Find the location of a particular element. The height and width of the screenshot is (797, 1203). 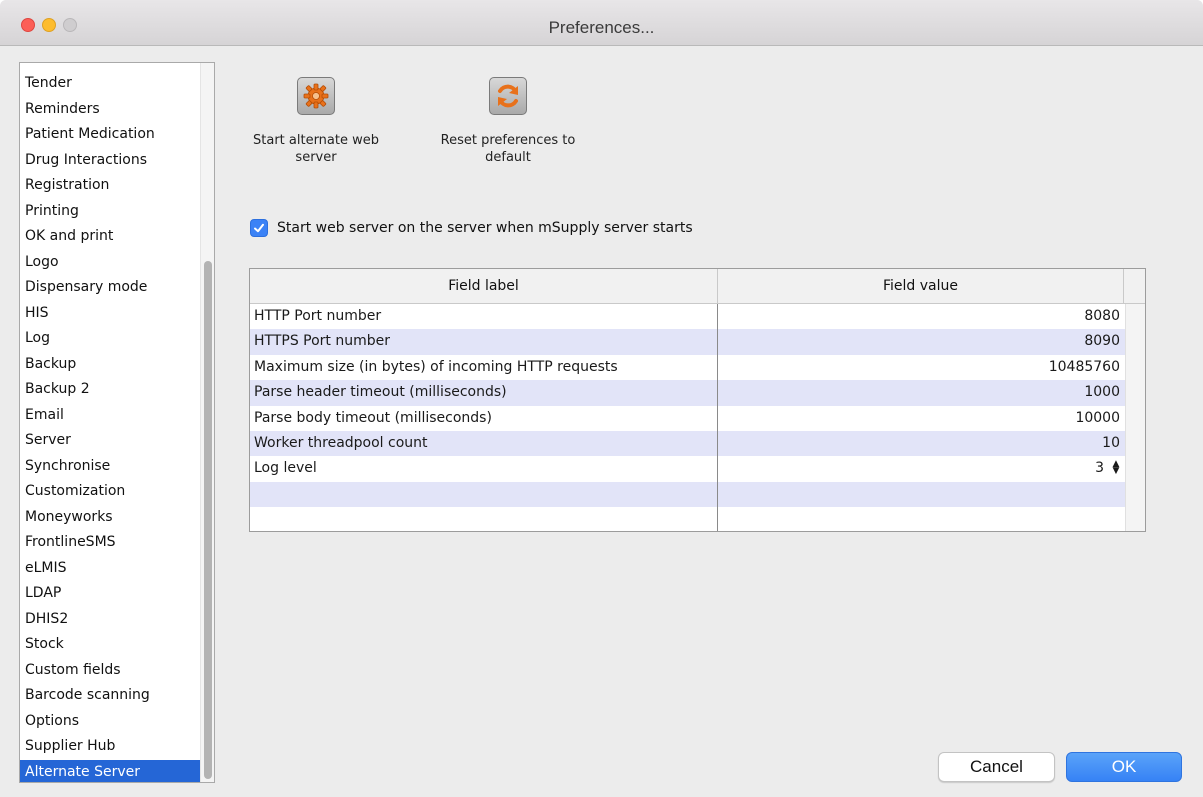

sidebar-item-log: Log is located at coordinates (110, 339).